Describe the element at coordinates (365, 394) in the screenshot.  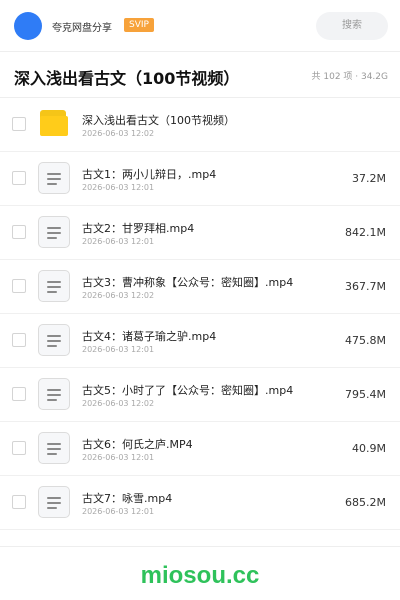
I see `file-size: 795.4M` at that location.